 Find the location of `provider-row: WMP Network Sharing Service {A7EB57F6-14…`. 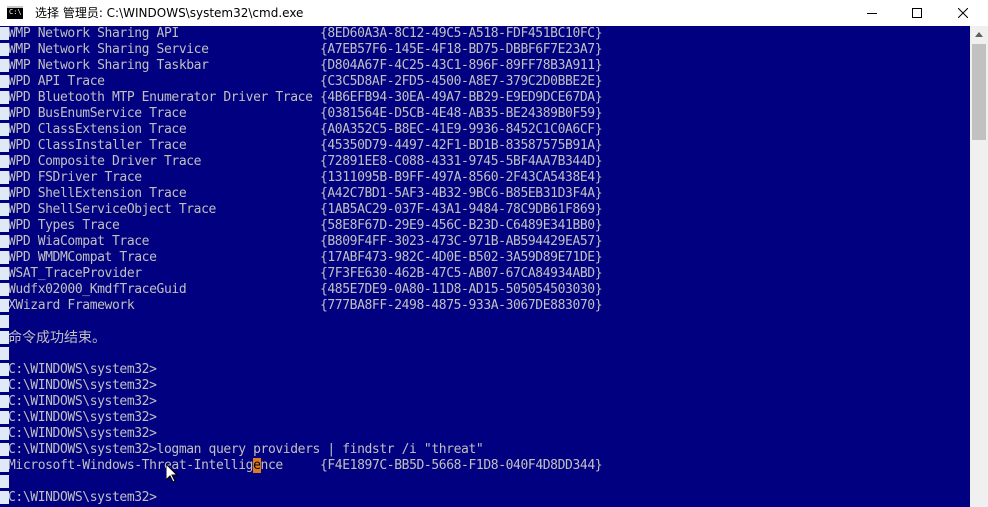

provider-row: WMP Network Sharing Service {A7EB57F6-14… is located at coordinates (305, 50).